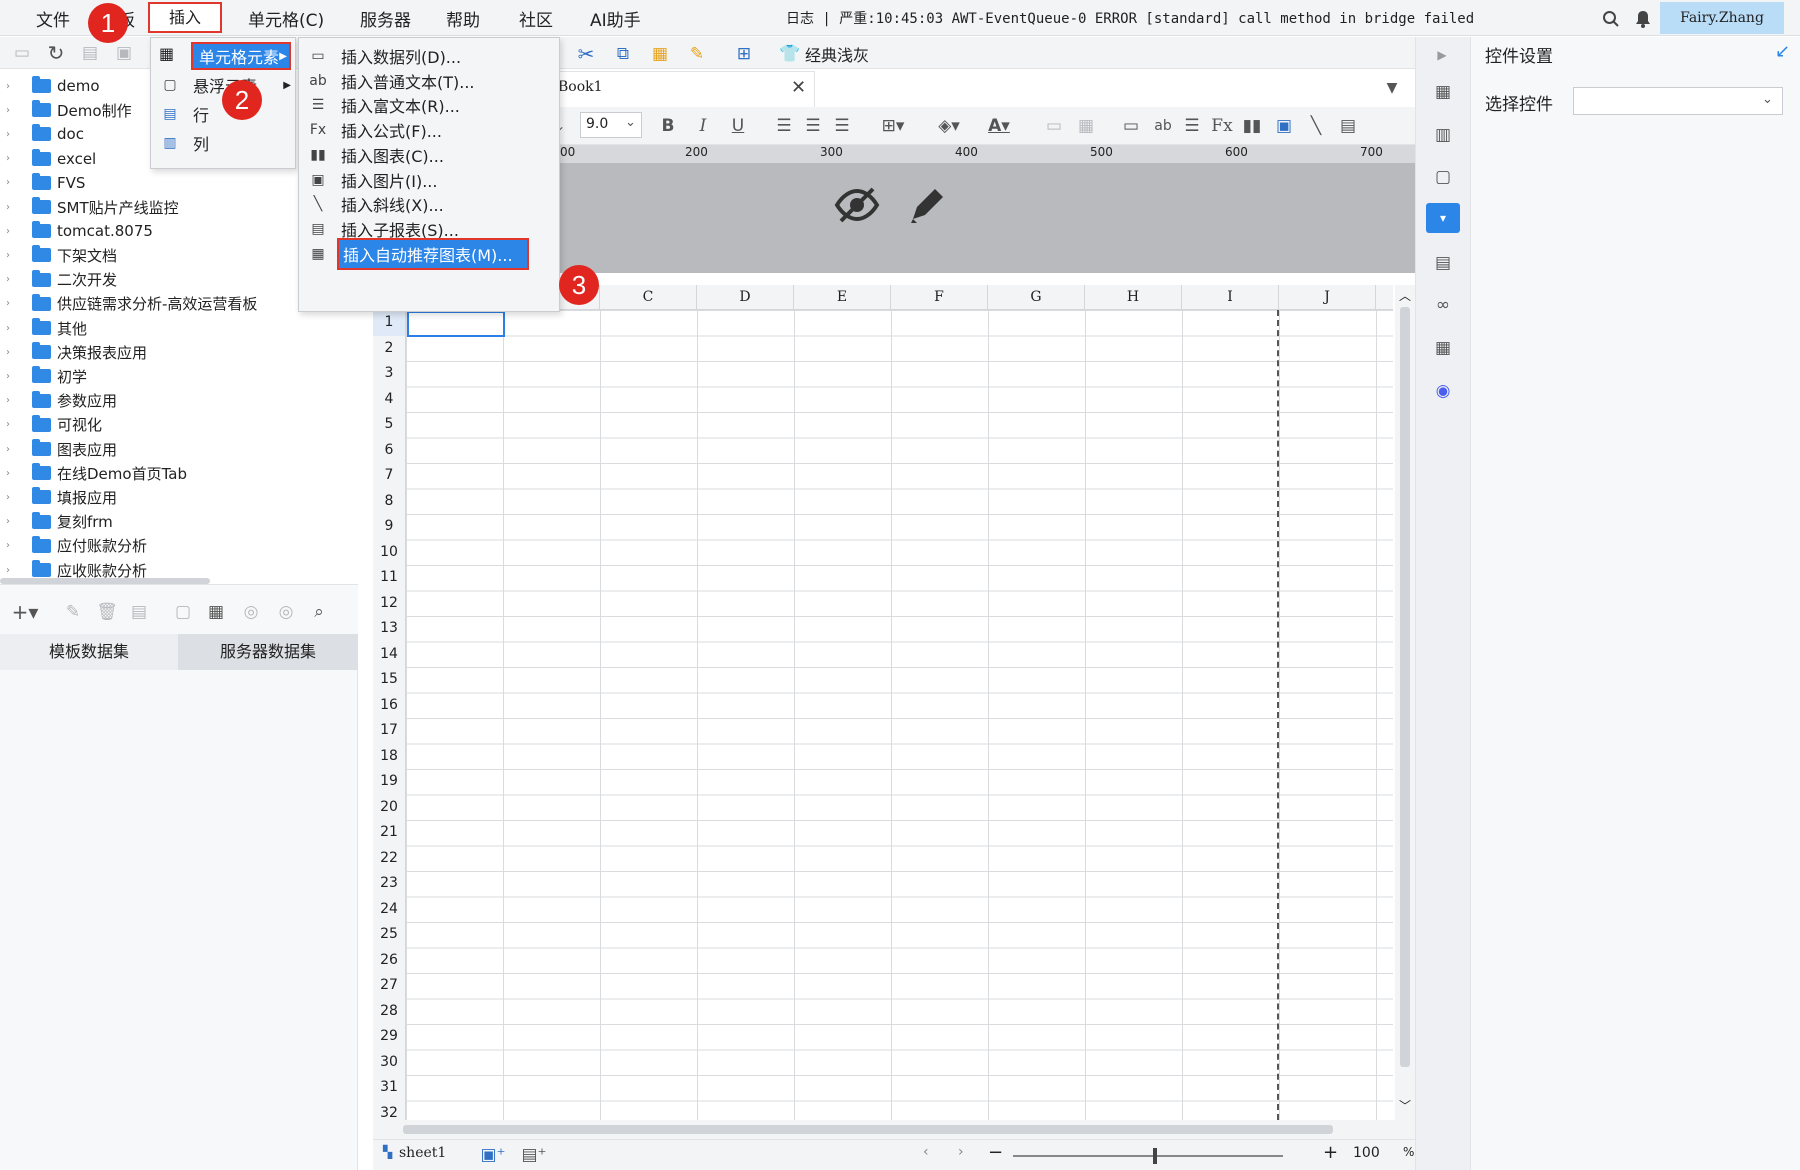 The height and width of the screenshot is (1170, 1800). What do you see at coordinates (1722, 18) in the screenshot?
I see `user-name: Fairy.Zhang` at bounding box center [1722, 18].